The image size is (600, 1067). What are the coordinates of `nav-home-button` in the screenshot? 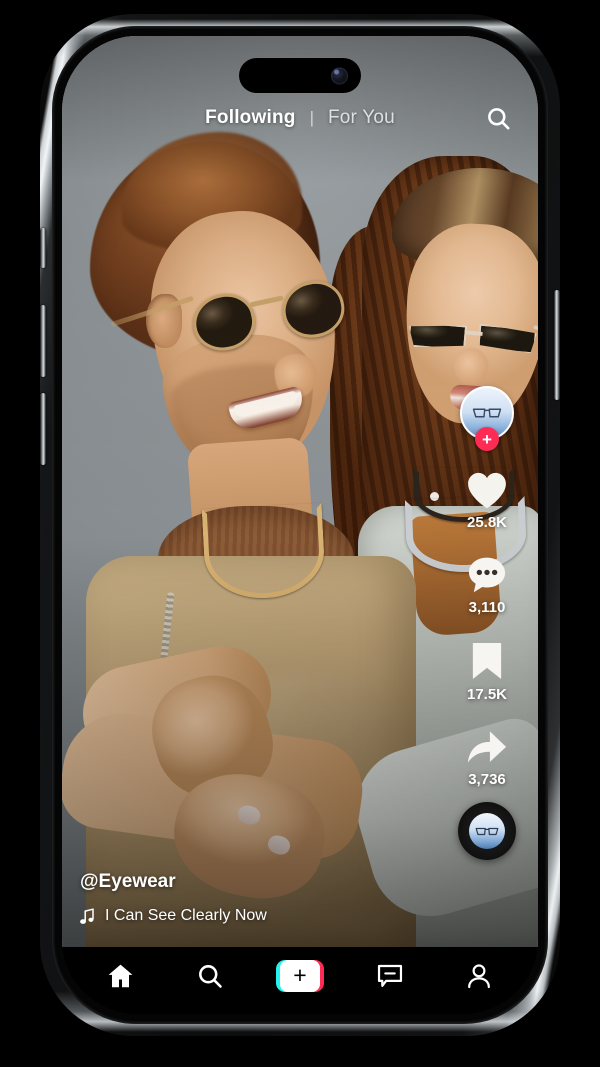 It's located at (121, 976).